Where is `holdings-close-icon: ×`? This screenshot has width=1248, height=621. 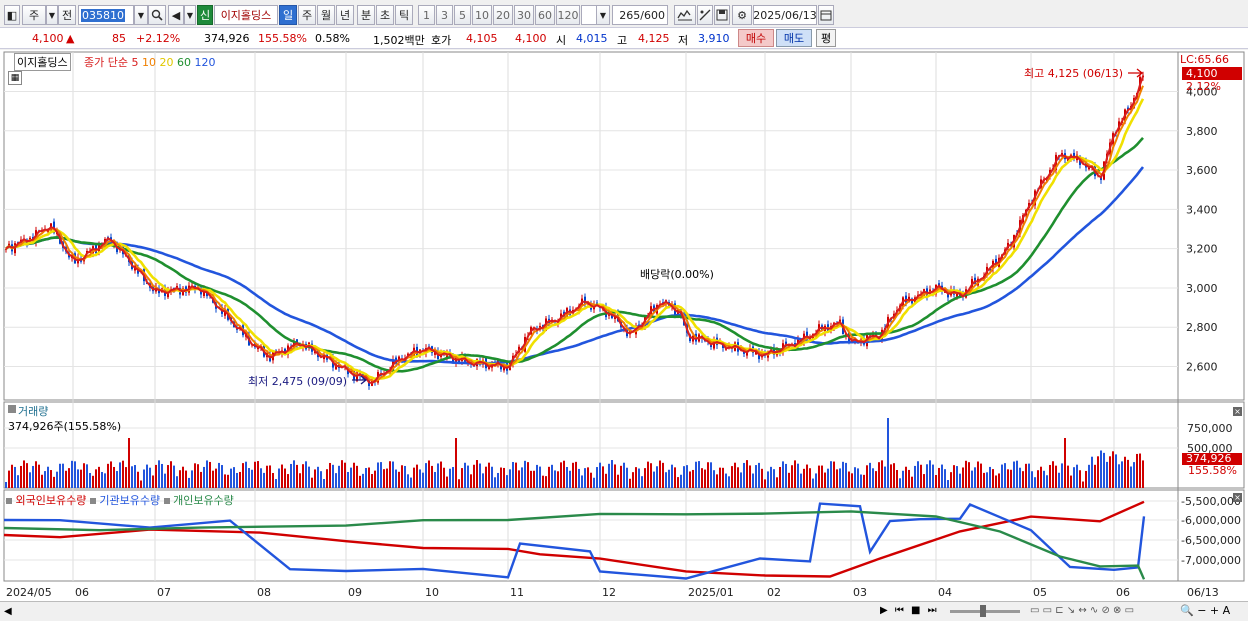 holdings-close-icon: × is located at coordinates (1237, 497).